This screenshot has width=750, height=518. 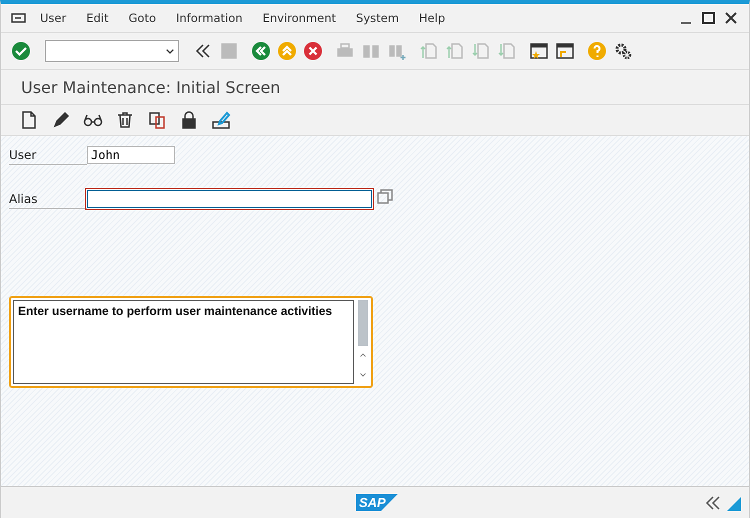 What do you see at coordinates (363, 323) in the screenshot?
I see `scrollbar-thumb` at bounding box center [363, 323].